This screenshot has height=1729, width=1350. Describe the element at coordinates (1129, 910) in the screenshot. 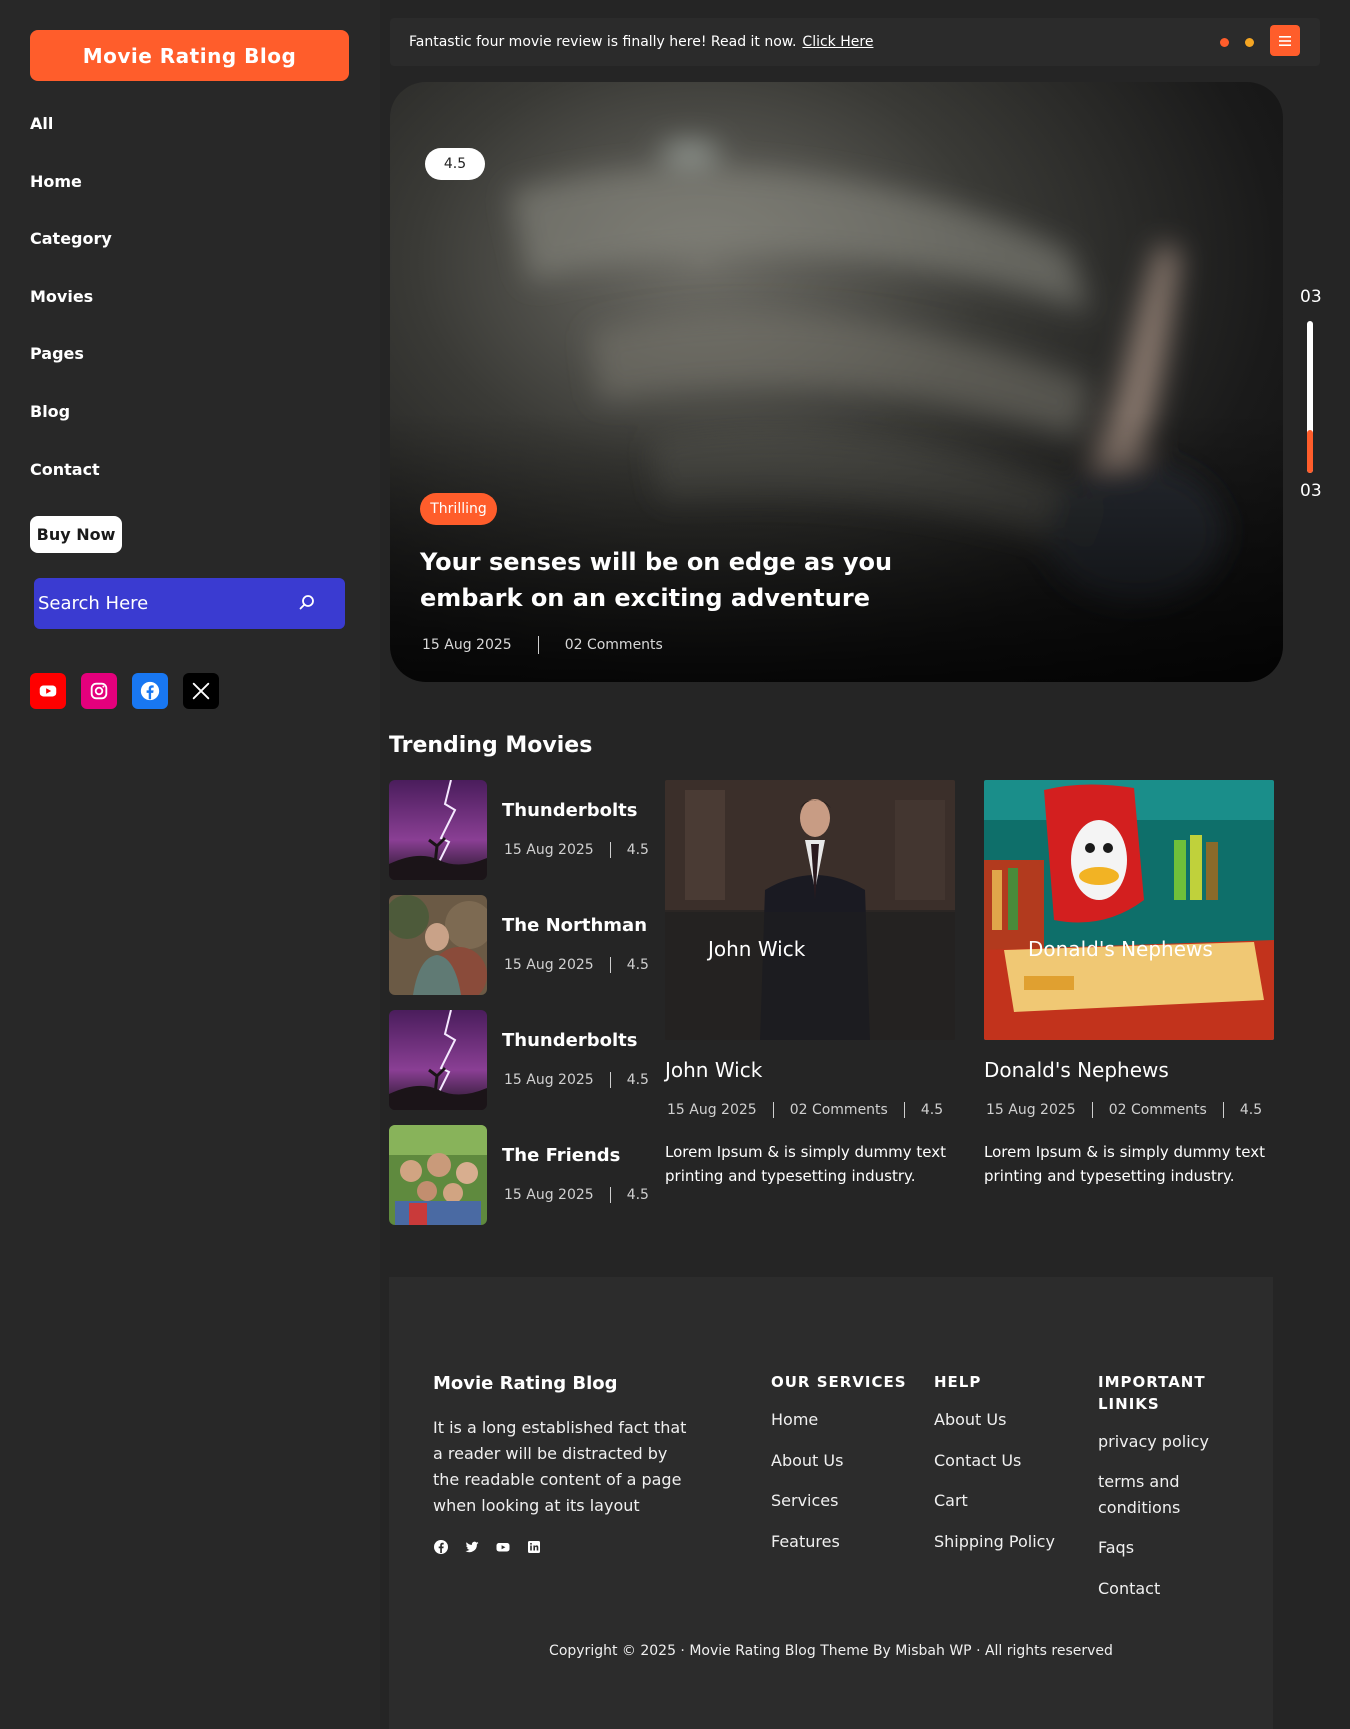

I see `donalds-nephews-poster: Donald's Nephews` at that location.